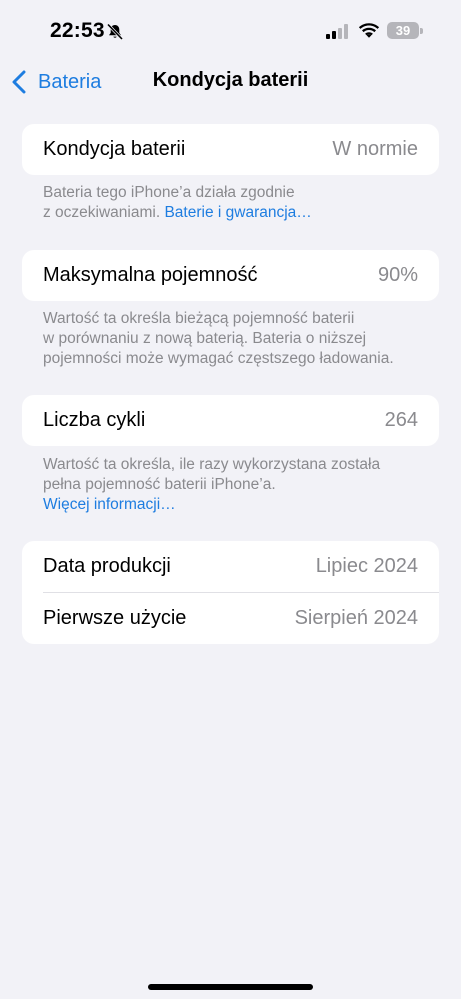 The width and height of the screenshot is (461, 999). I want to click on max-capacity-card: Maksymalna pojemność 90%, so click(230, 275).